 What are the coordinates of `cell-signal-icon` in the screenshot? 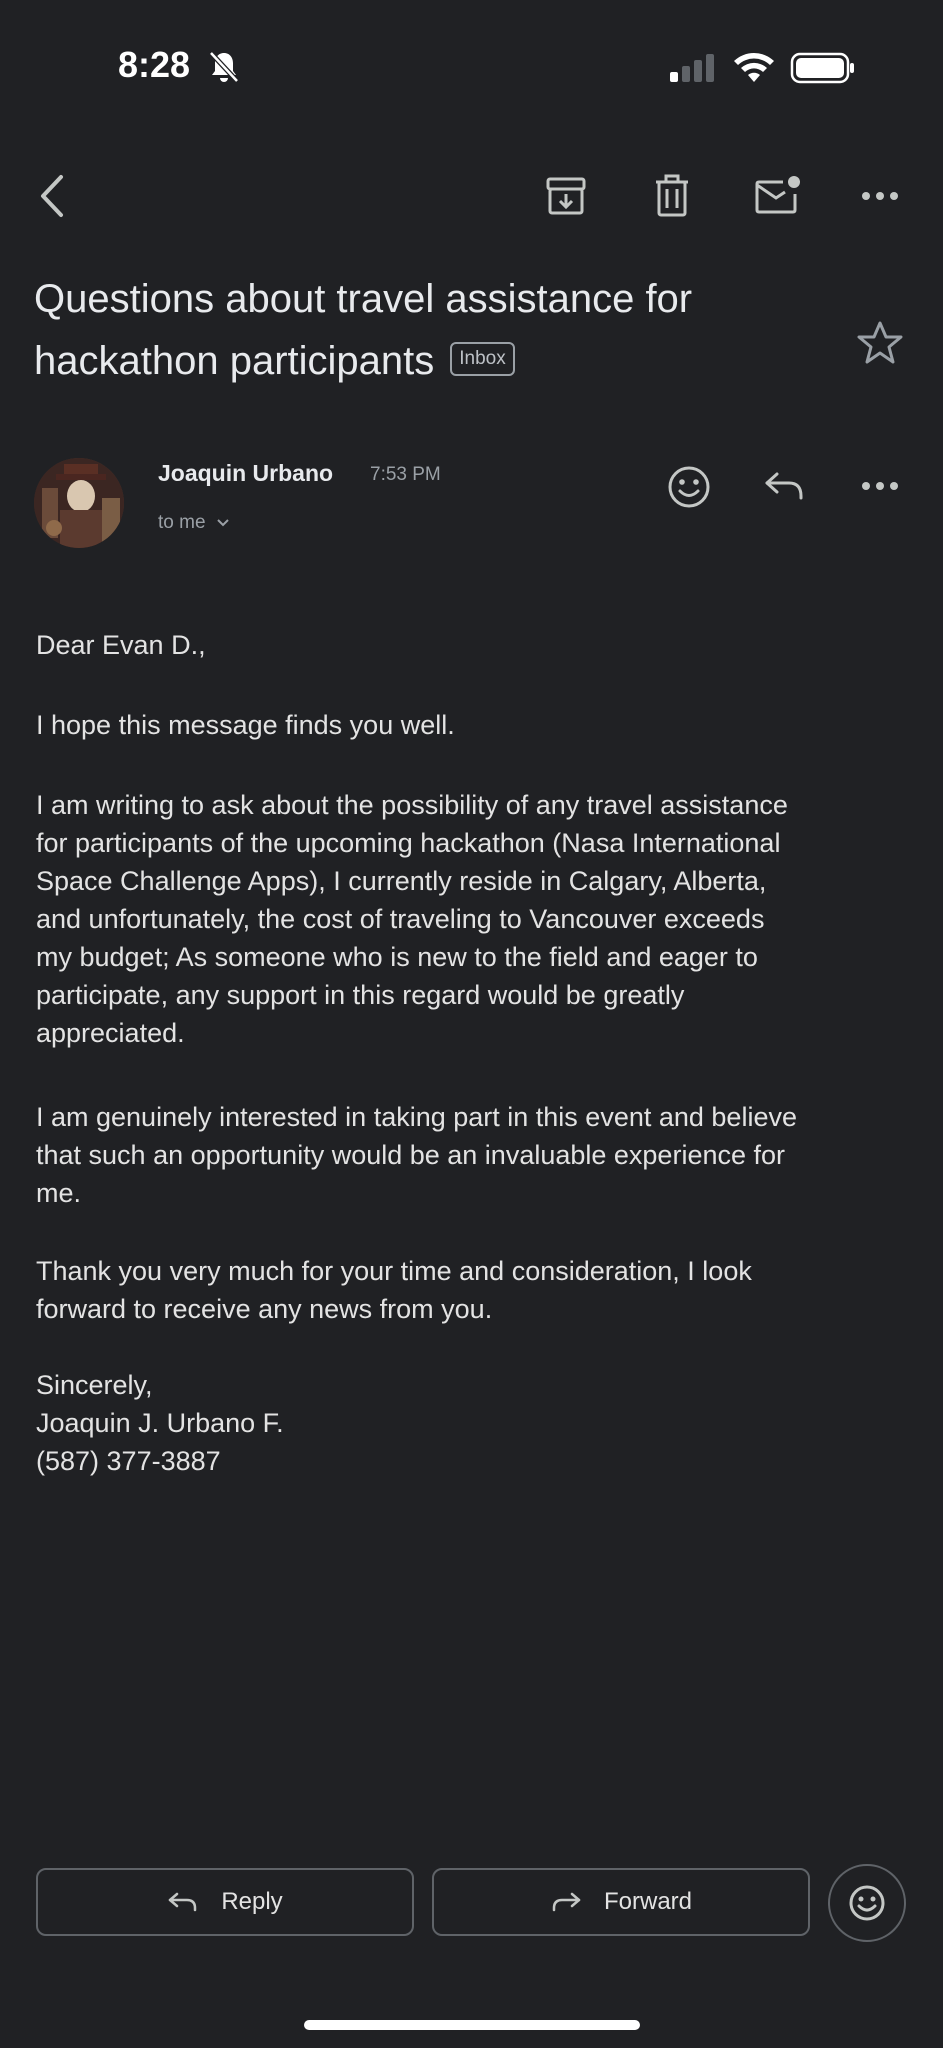 It's located at (692, 68).